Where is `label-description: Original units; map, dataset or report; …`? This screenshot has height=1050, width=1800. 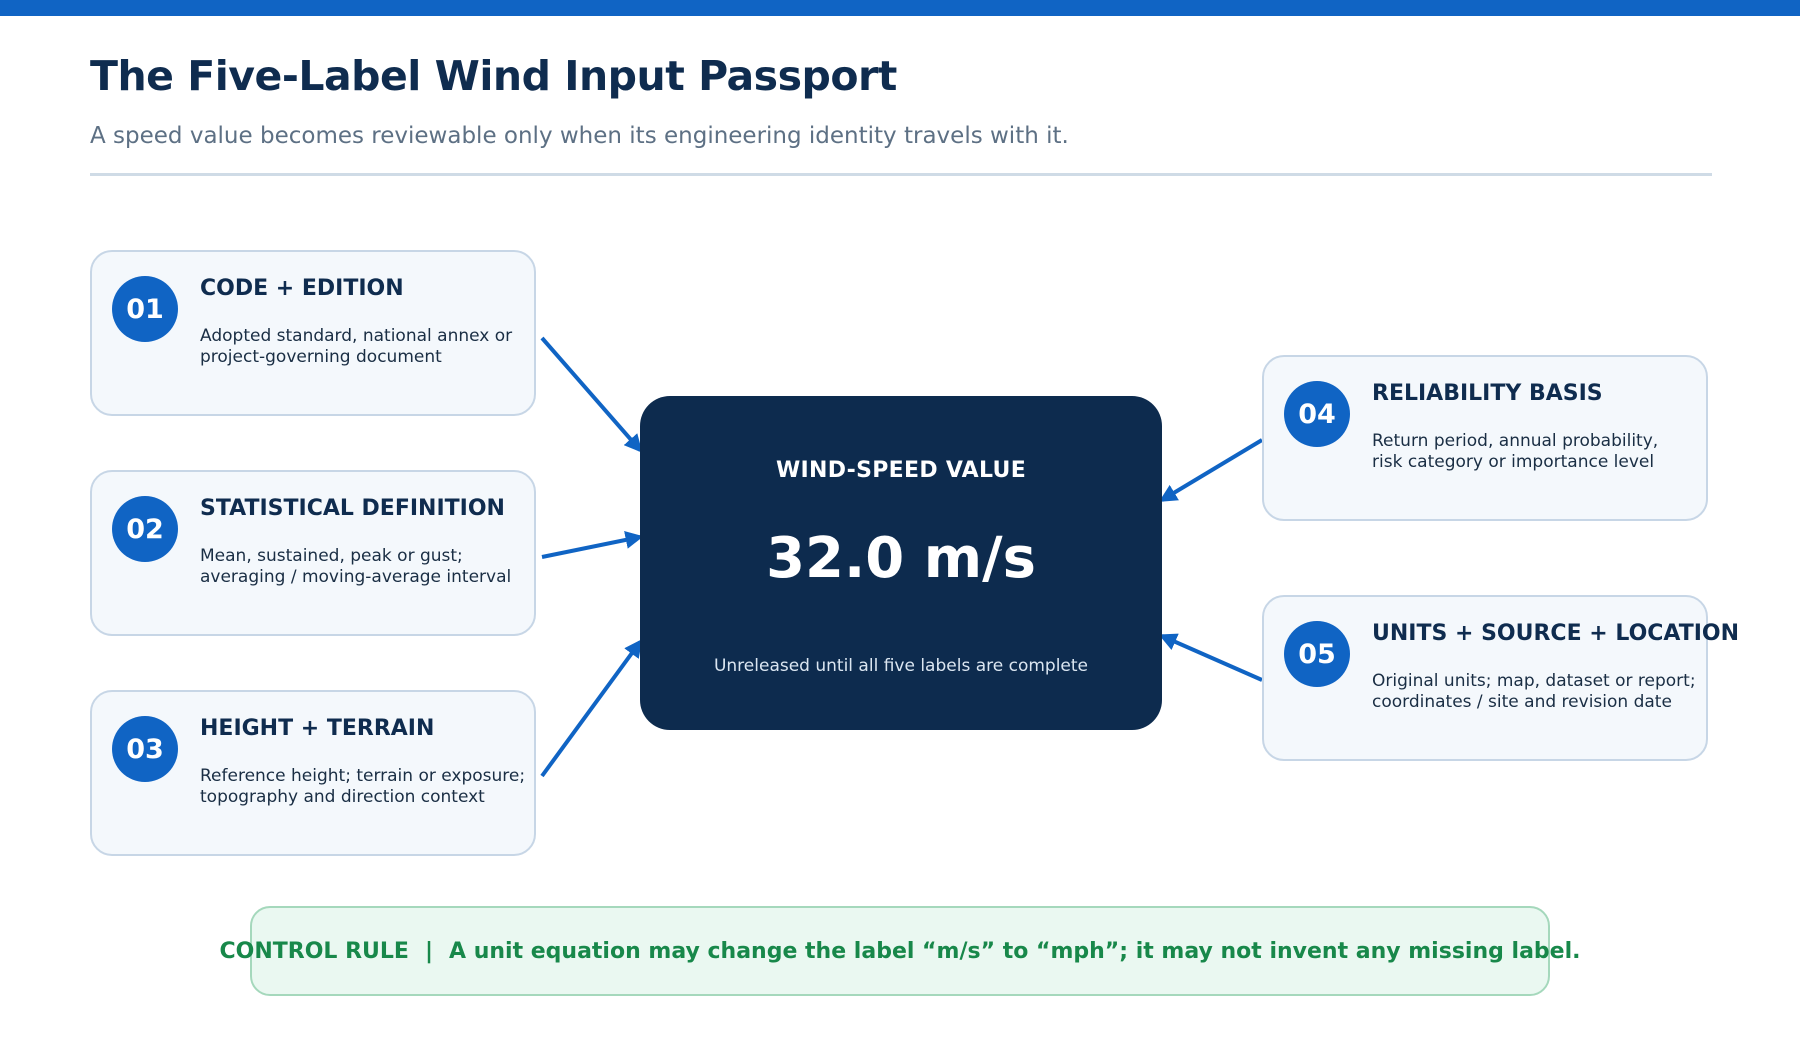
label-description: Original units; map, dataset or report; … is located at coordinates (1534, 691).